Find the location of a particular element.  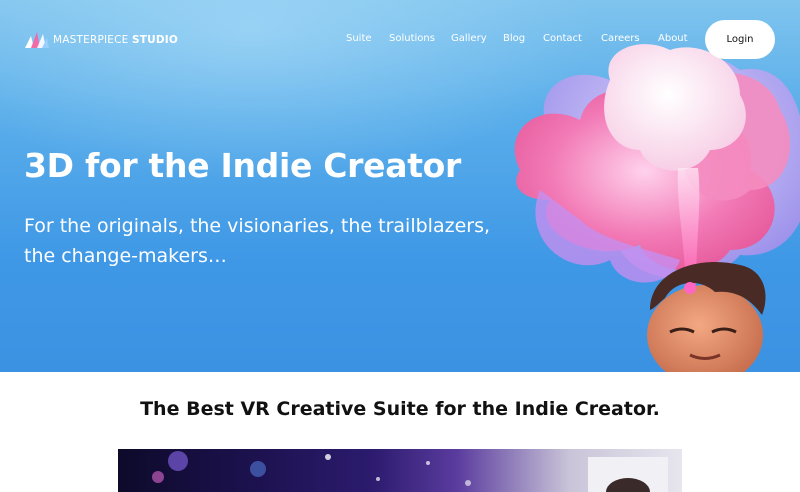

login-button: Login is located at coordinates (740, 39).